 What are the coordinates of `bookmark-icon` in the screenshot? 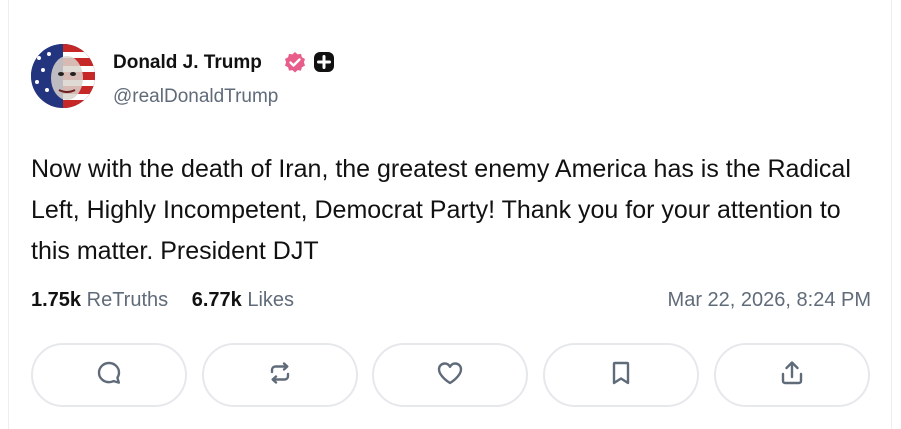 It's located at (621, 375).